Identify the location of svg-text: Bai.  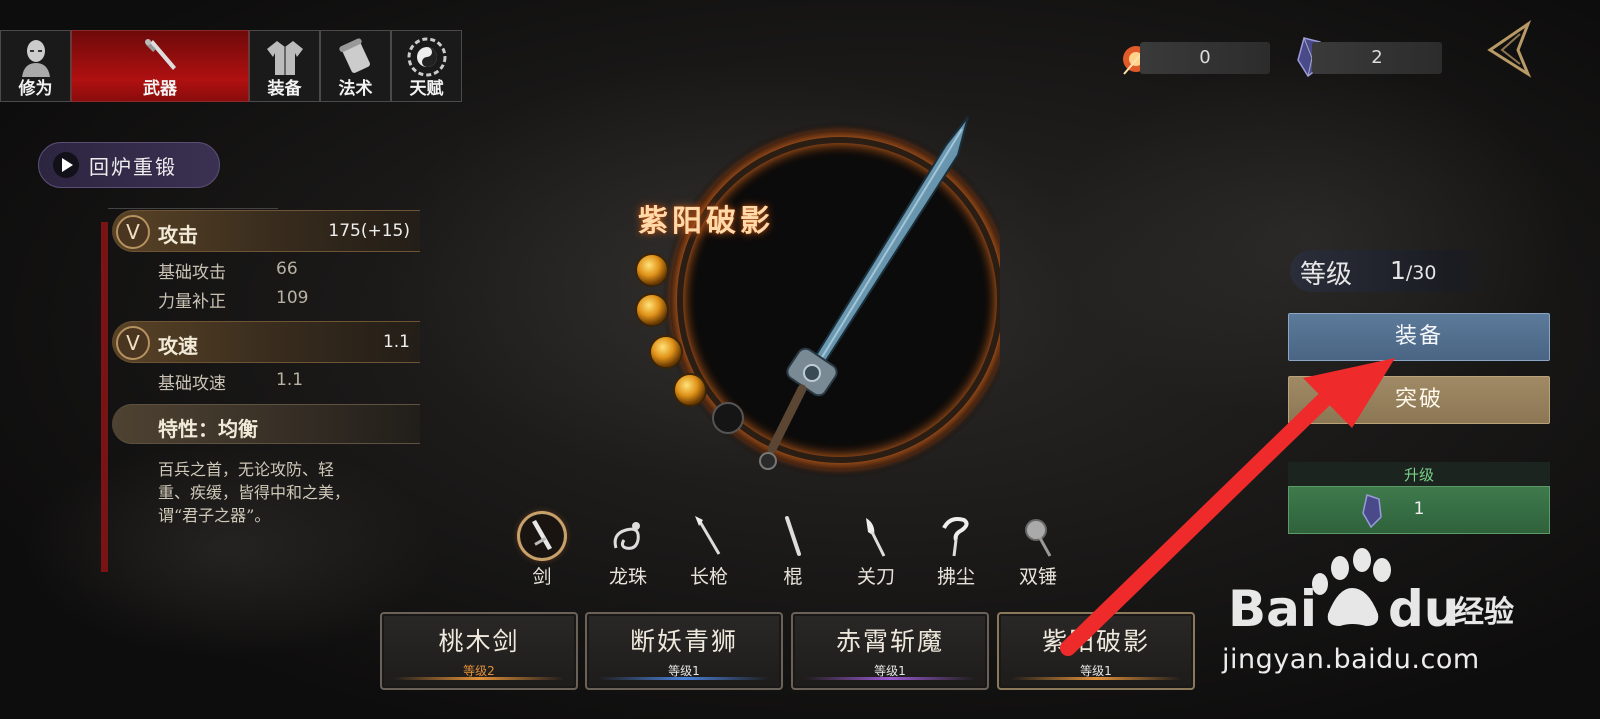
(1272, 609).